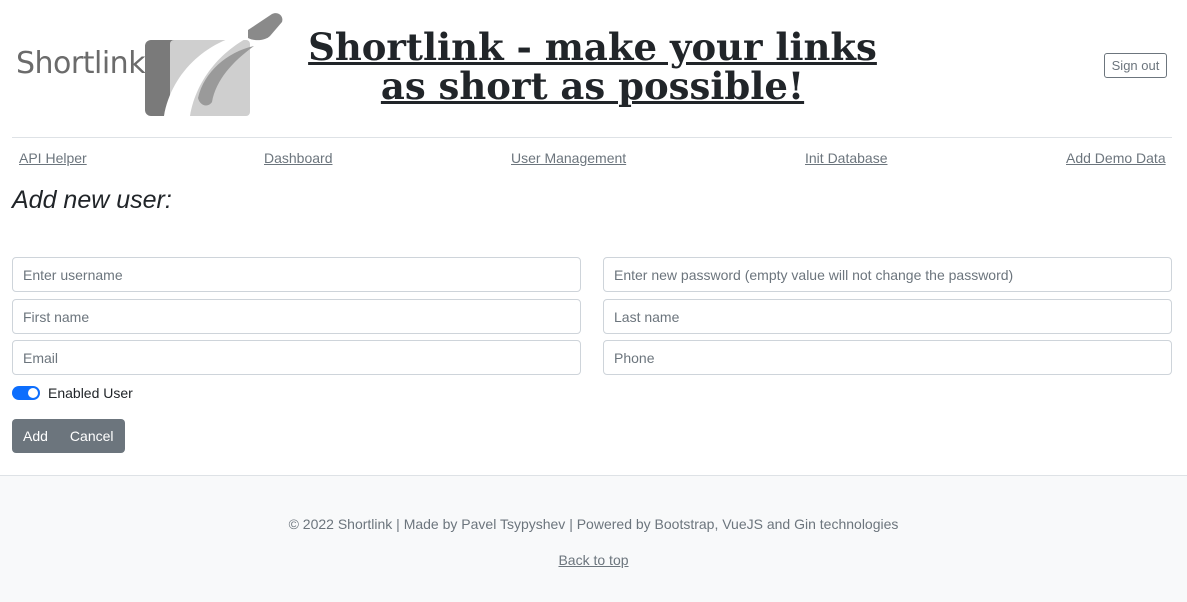  Describe the element at coordinates (90, 393) in the screenshot. I see `enabled-user-label: Enabled User` at that location.